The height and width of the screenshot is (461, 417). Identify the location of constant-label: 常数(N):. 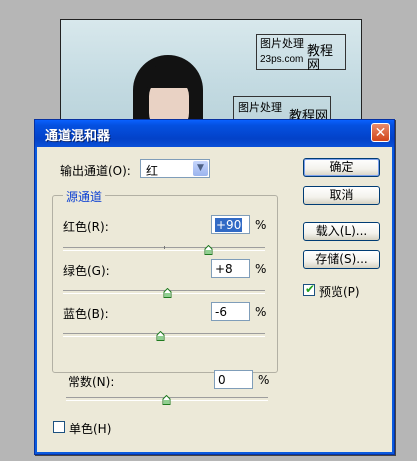
(91, 382).